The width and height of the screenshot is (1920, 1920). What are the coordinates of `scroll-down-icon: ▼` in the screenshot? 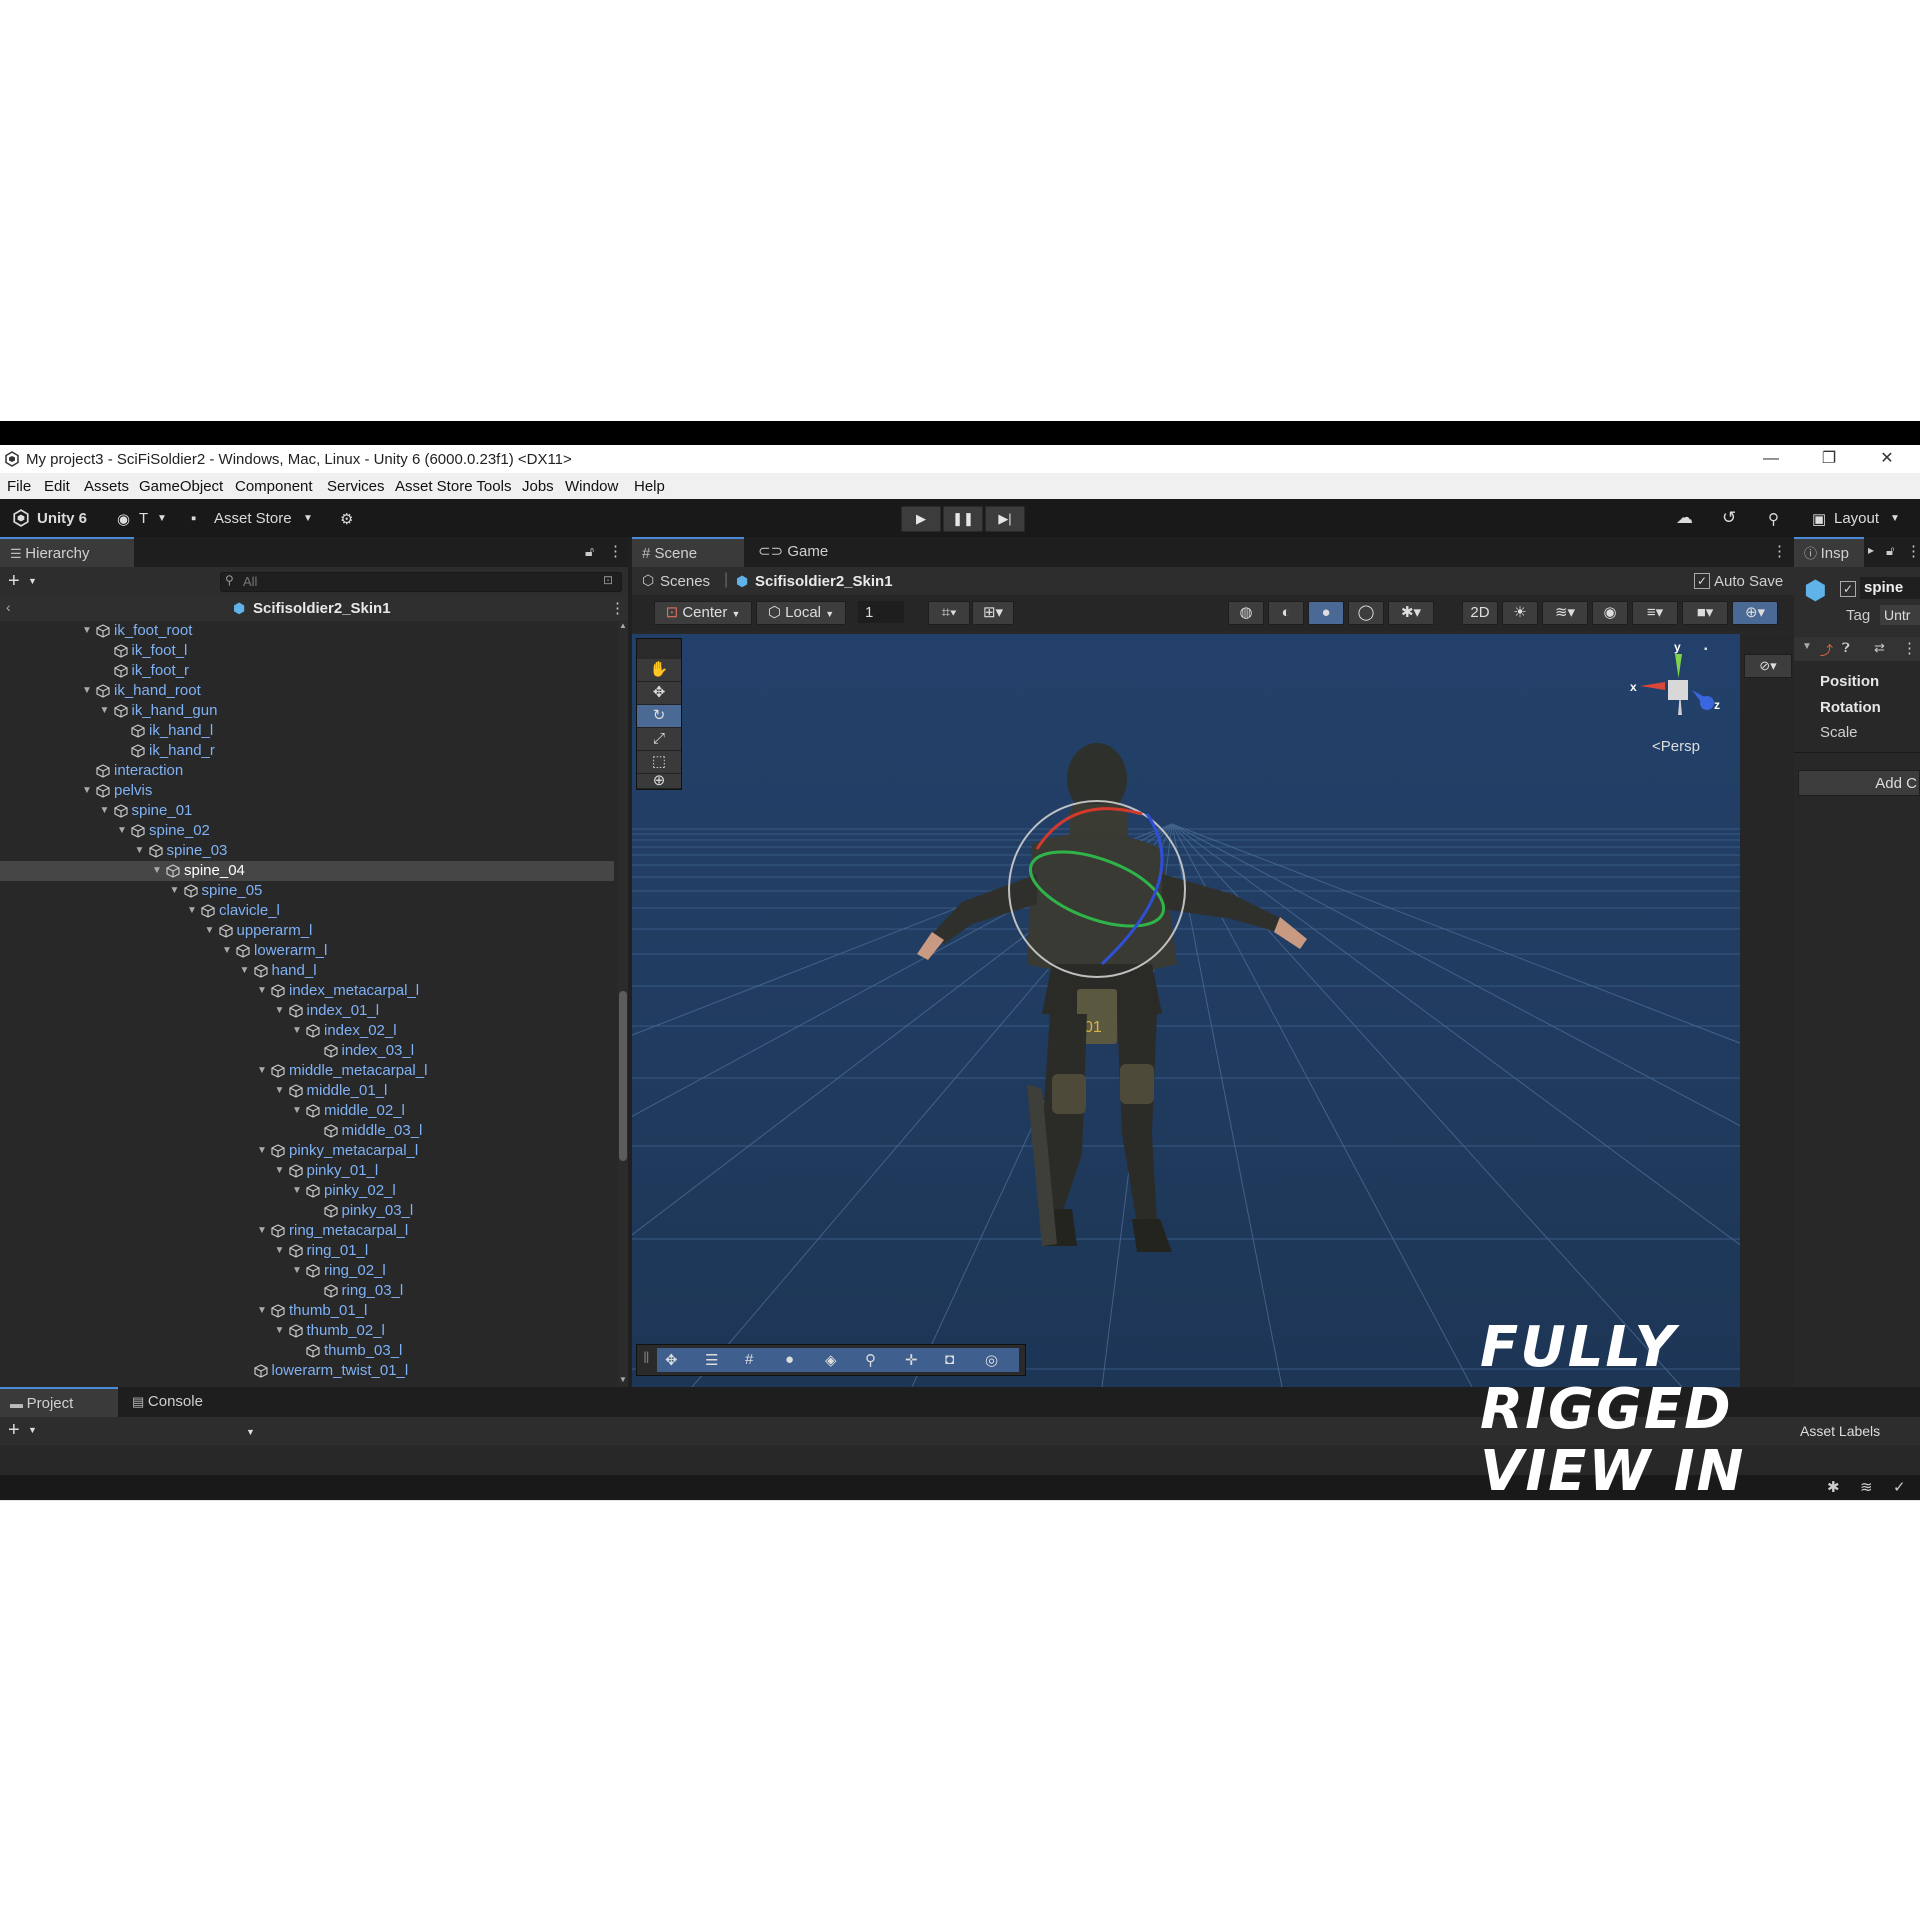 It's located at (623, 1379).